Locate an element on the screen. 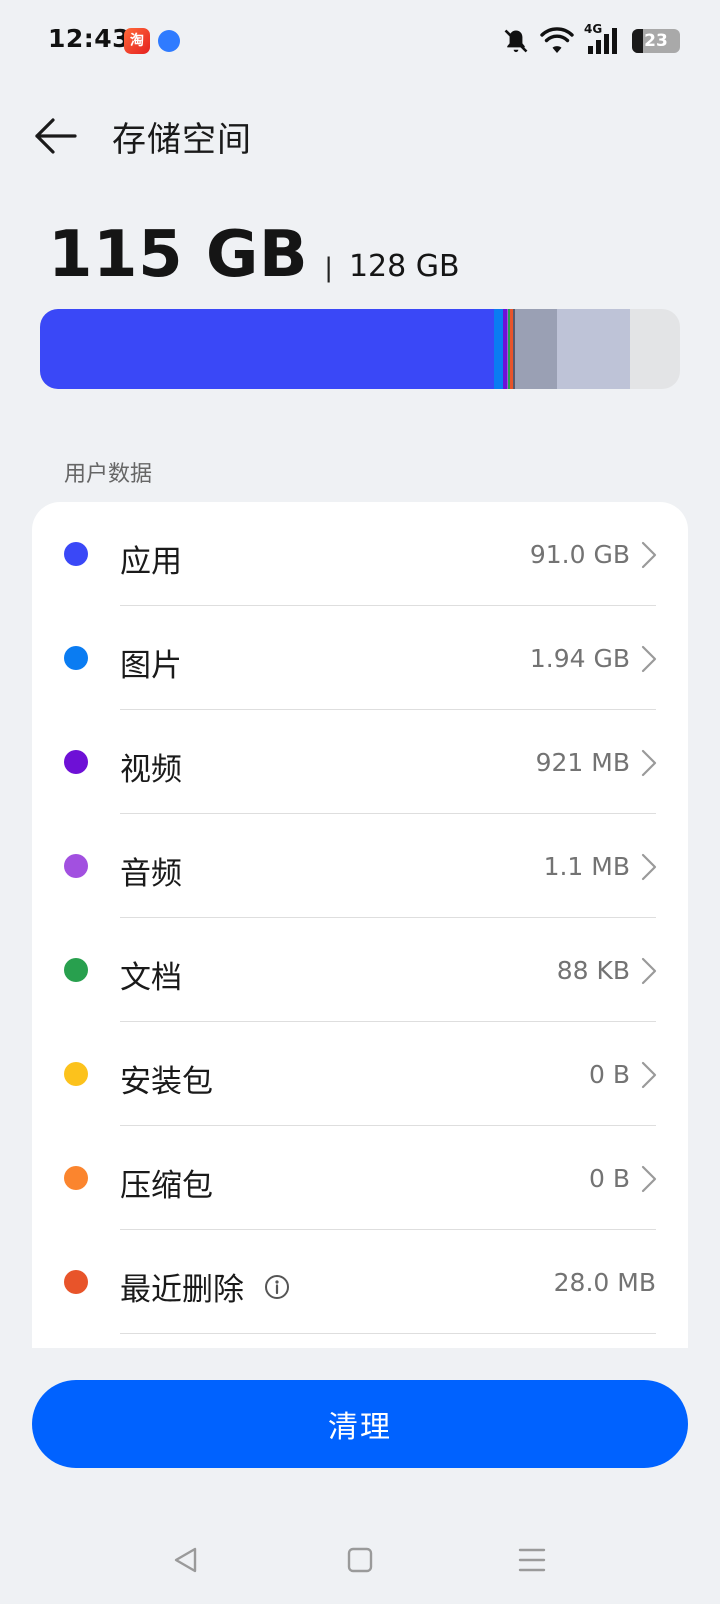  list-item: 视频 921 MB is located at coordinates (360, 762).